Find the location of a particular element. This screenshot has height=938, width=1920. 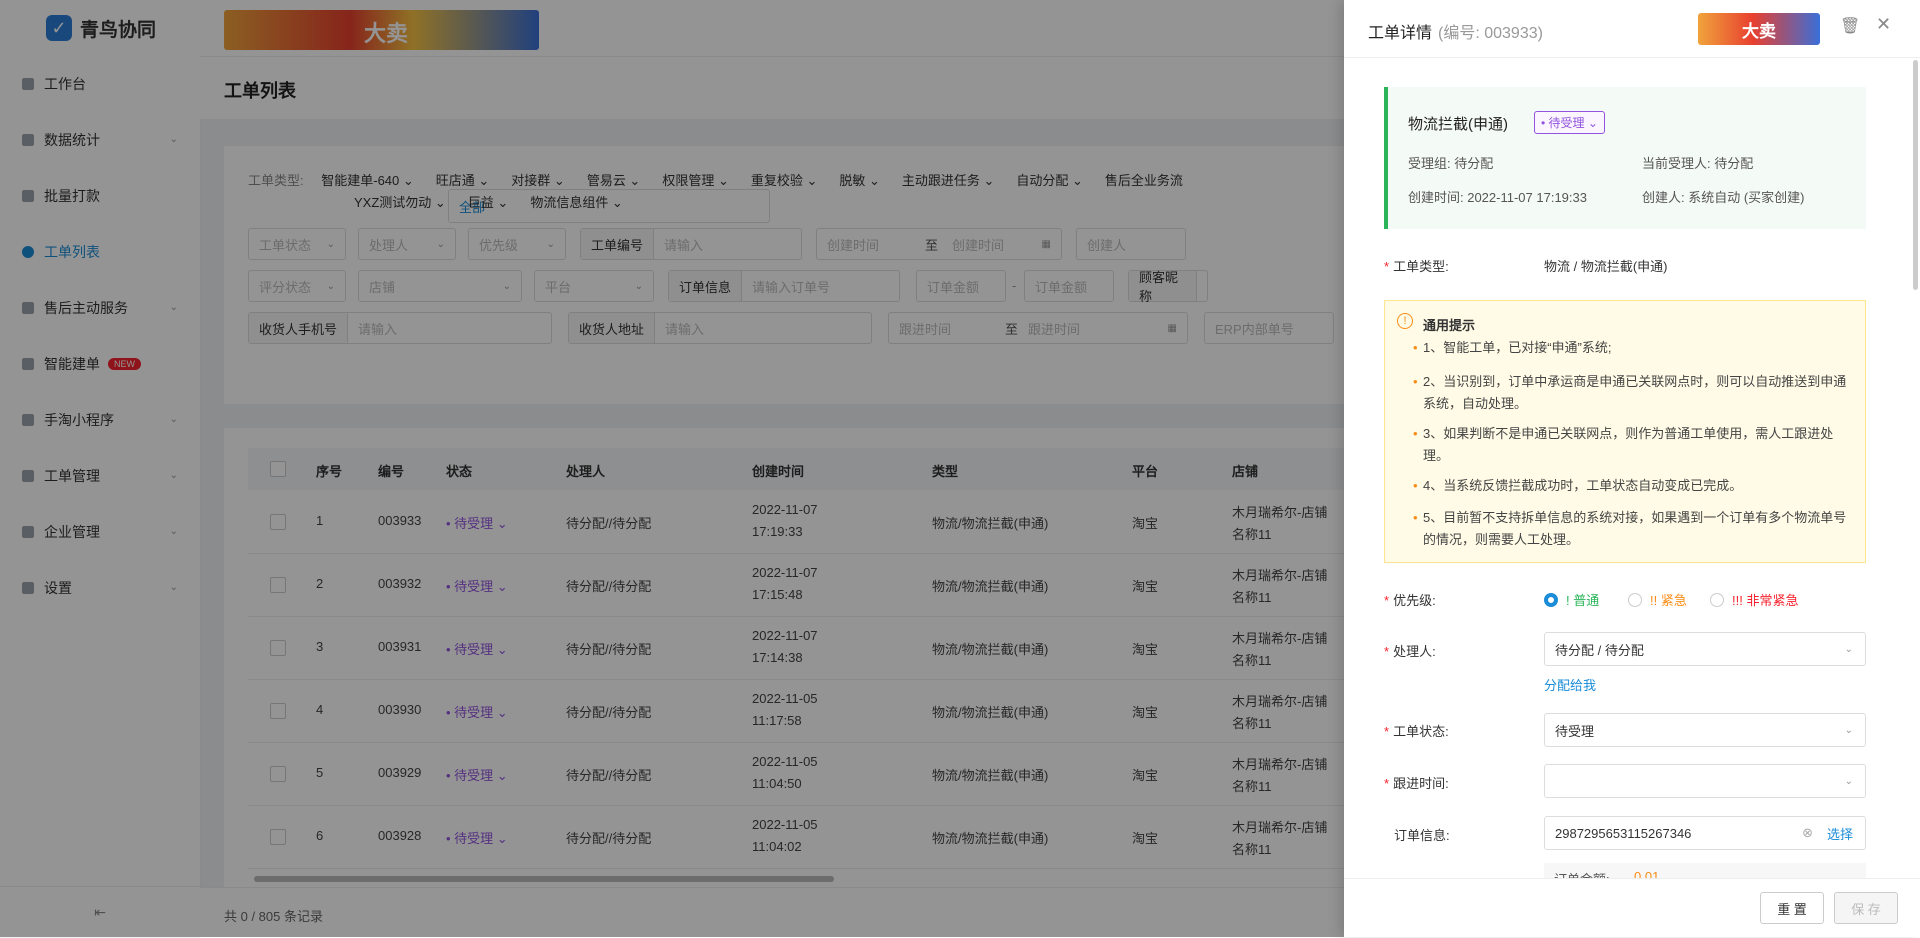

order-info-field: 2987295653115267346 ⊗ 选择 is located at coordinates (1705, 833).